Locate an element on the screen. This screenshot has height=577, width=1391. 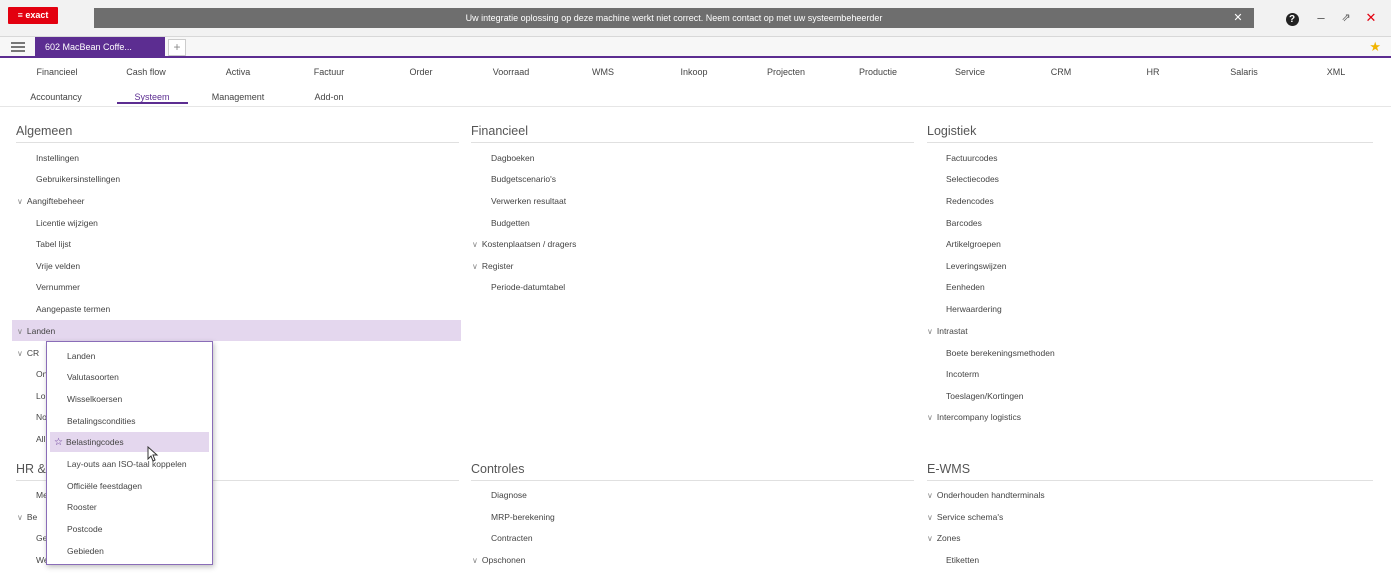
link-aangiftebeheer: ∨ Aangiftebeheer is located at coordinates (51, 201).